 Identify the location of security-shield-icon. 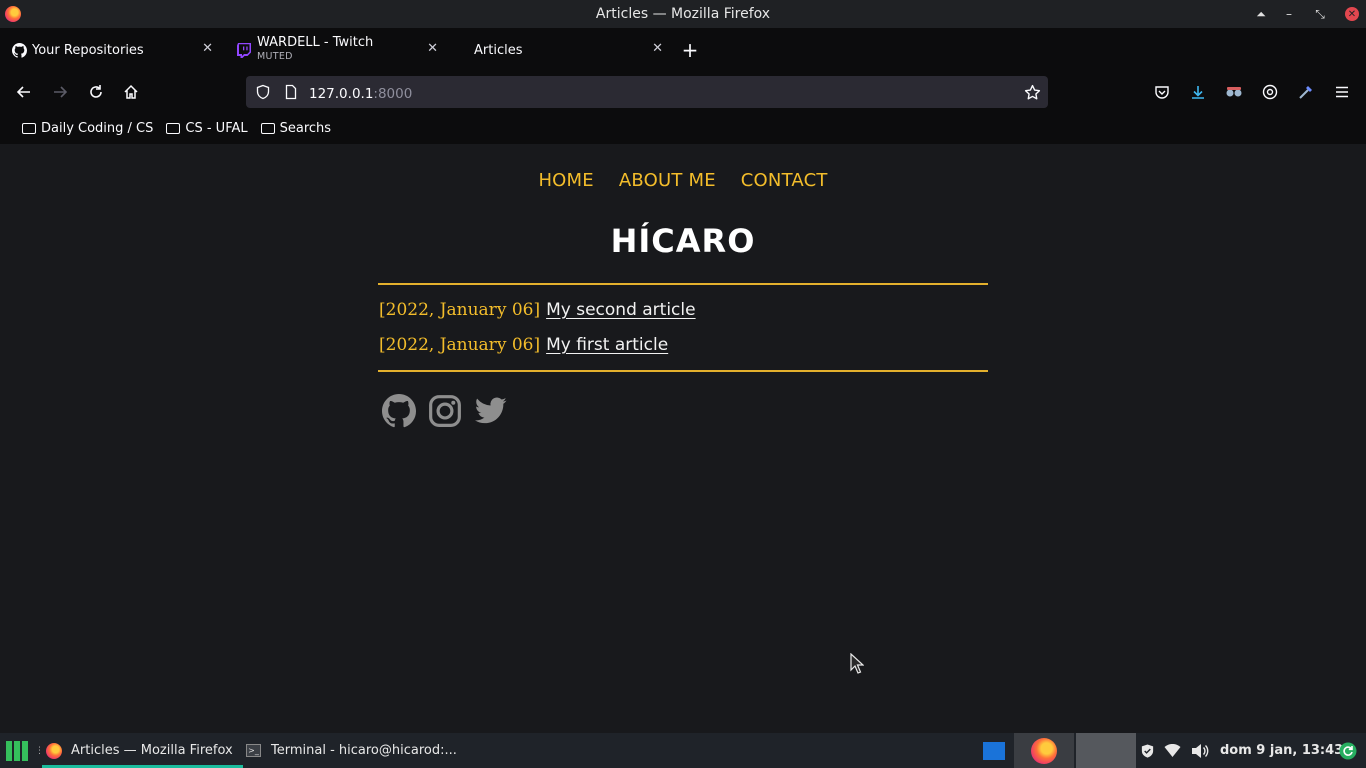
(1147, 750).